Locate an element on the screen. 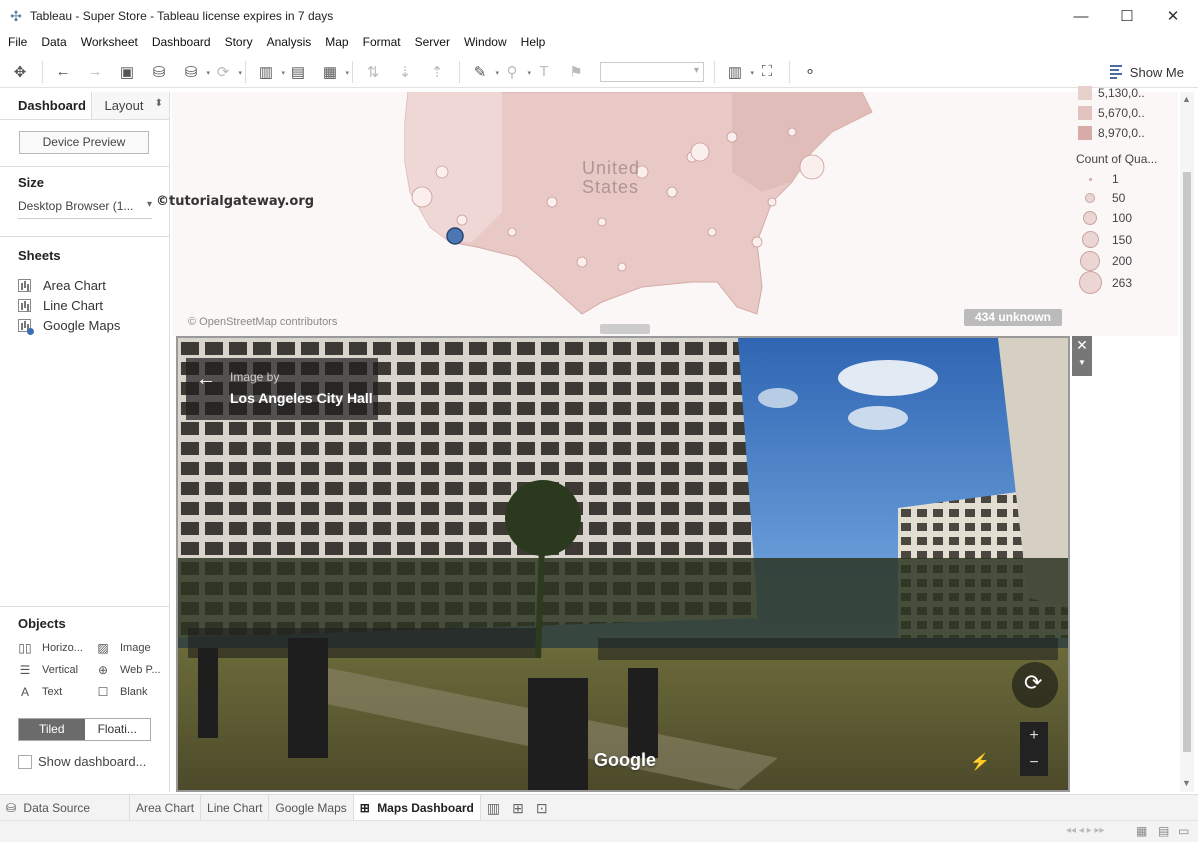 The width and height of the screenshot is (1198, 842). tab-dashboard: Dashboard is located at coordinates (45, 105).